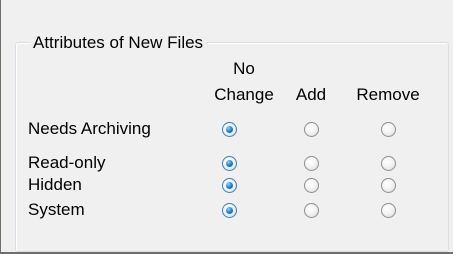  Describe the element at coordinates (118, 43) in the screenshot. I see `groupbox-title: Attributes of New Files` at that location.